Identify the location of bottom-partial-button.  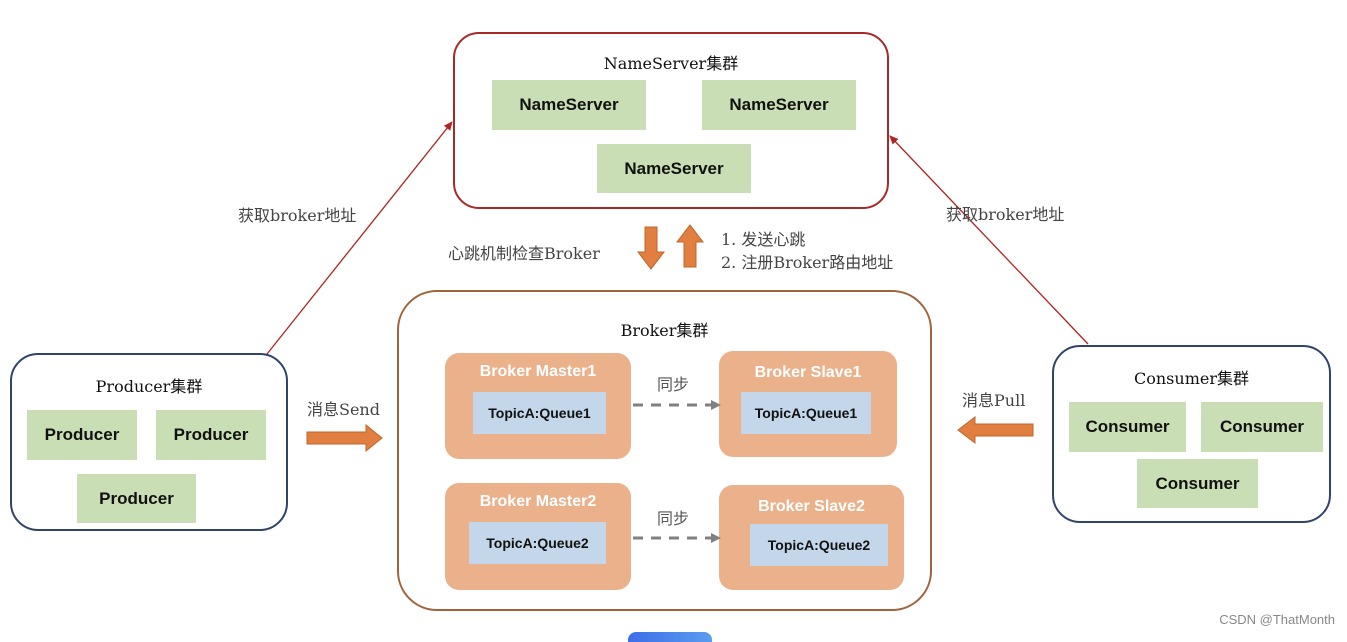
(670, 637).